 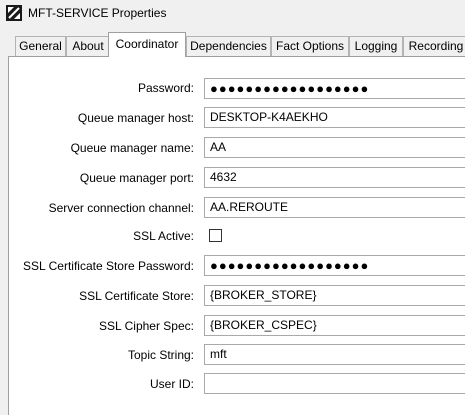 What do you see at coordinates (160, 355) in the screenshot?
I see `topic-string-label: Topic String:` at bounding box center [160, 355].